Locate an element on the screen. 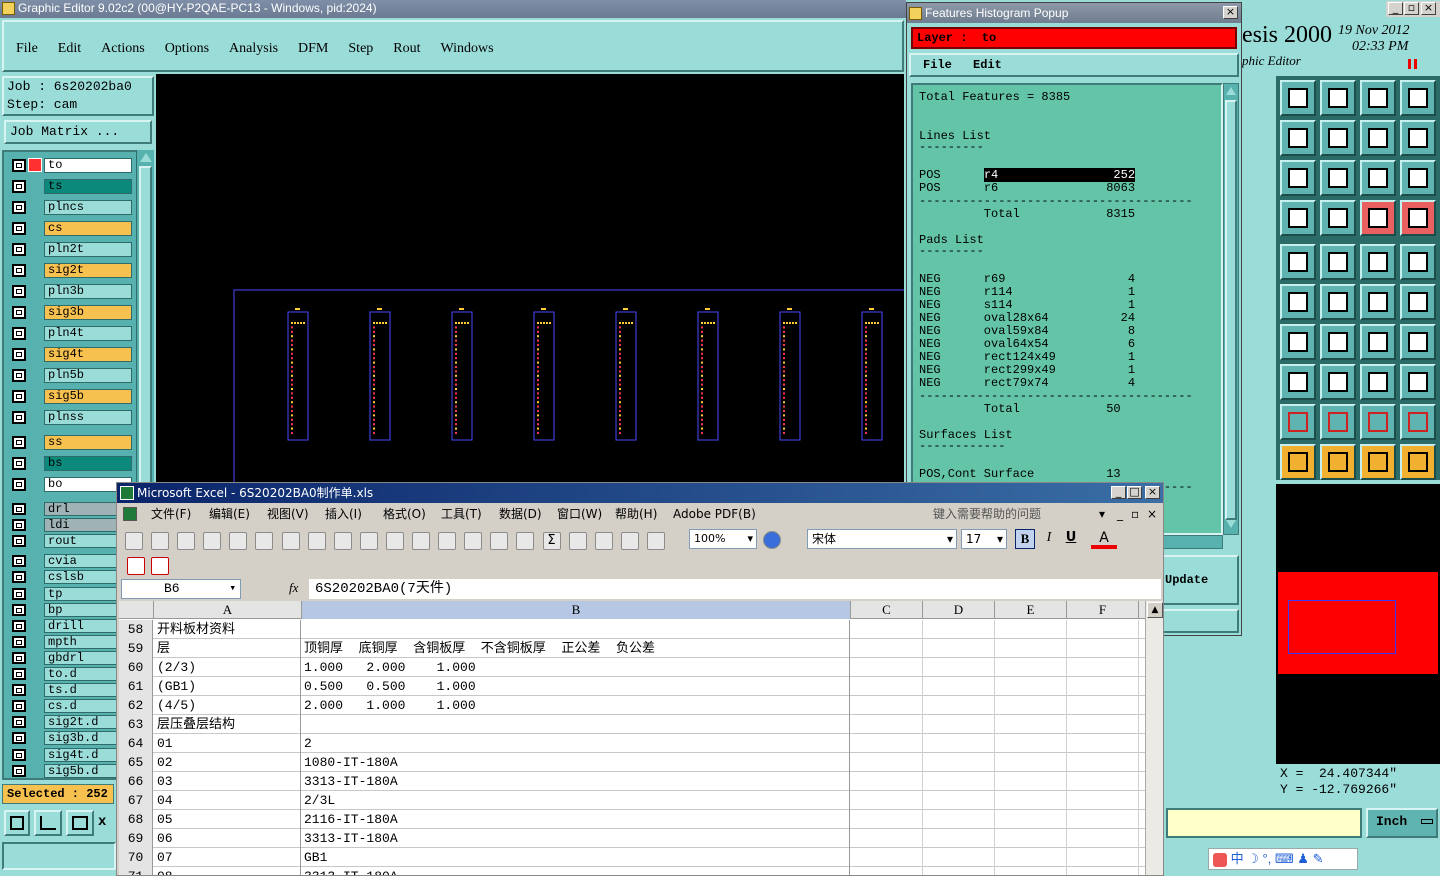 The width and height of the screenshot is (1440, 876). undo-icon is located at coordinates (473, 540).